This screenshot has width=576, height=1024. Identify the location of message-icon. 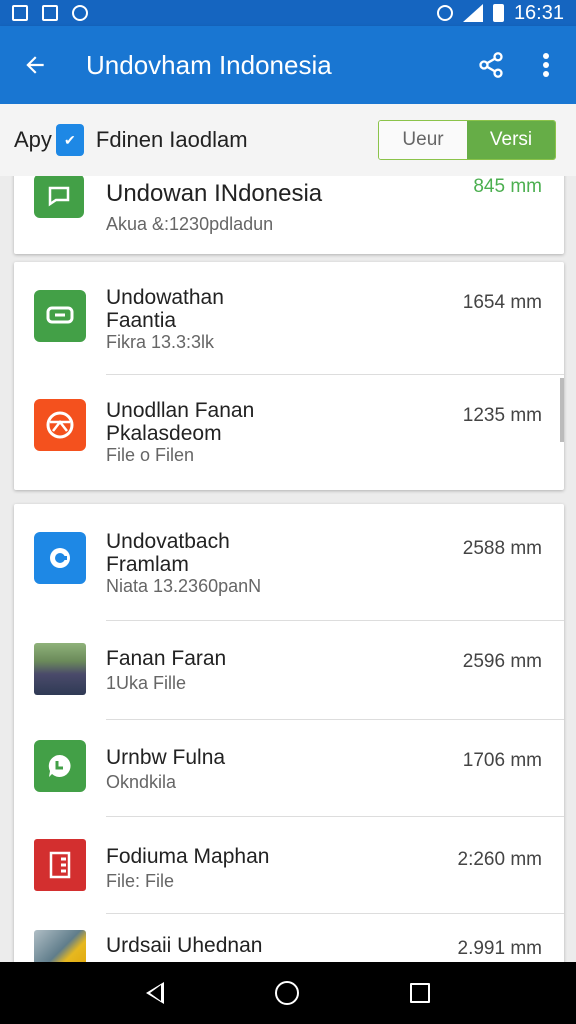
(59, 197).